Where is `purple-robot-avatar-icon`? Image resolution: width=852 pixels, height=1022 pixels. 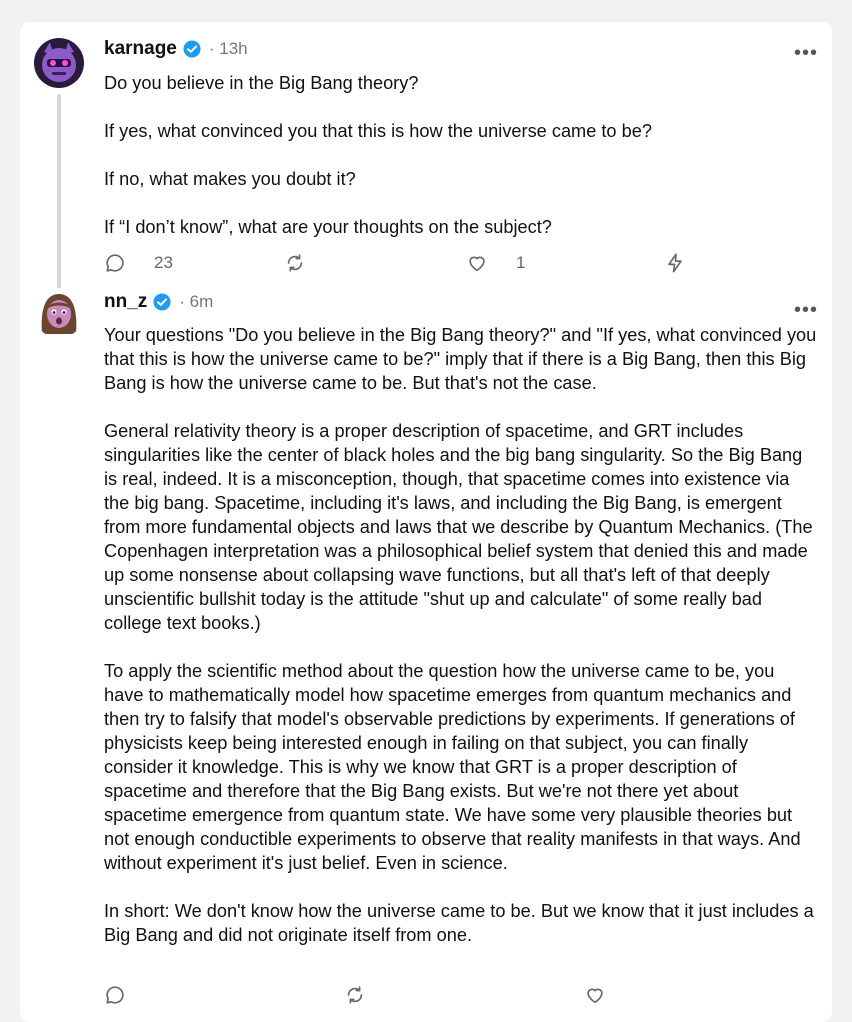 purple-robot-avatar-icon is located at coordinates (59, 63).